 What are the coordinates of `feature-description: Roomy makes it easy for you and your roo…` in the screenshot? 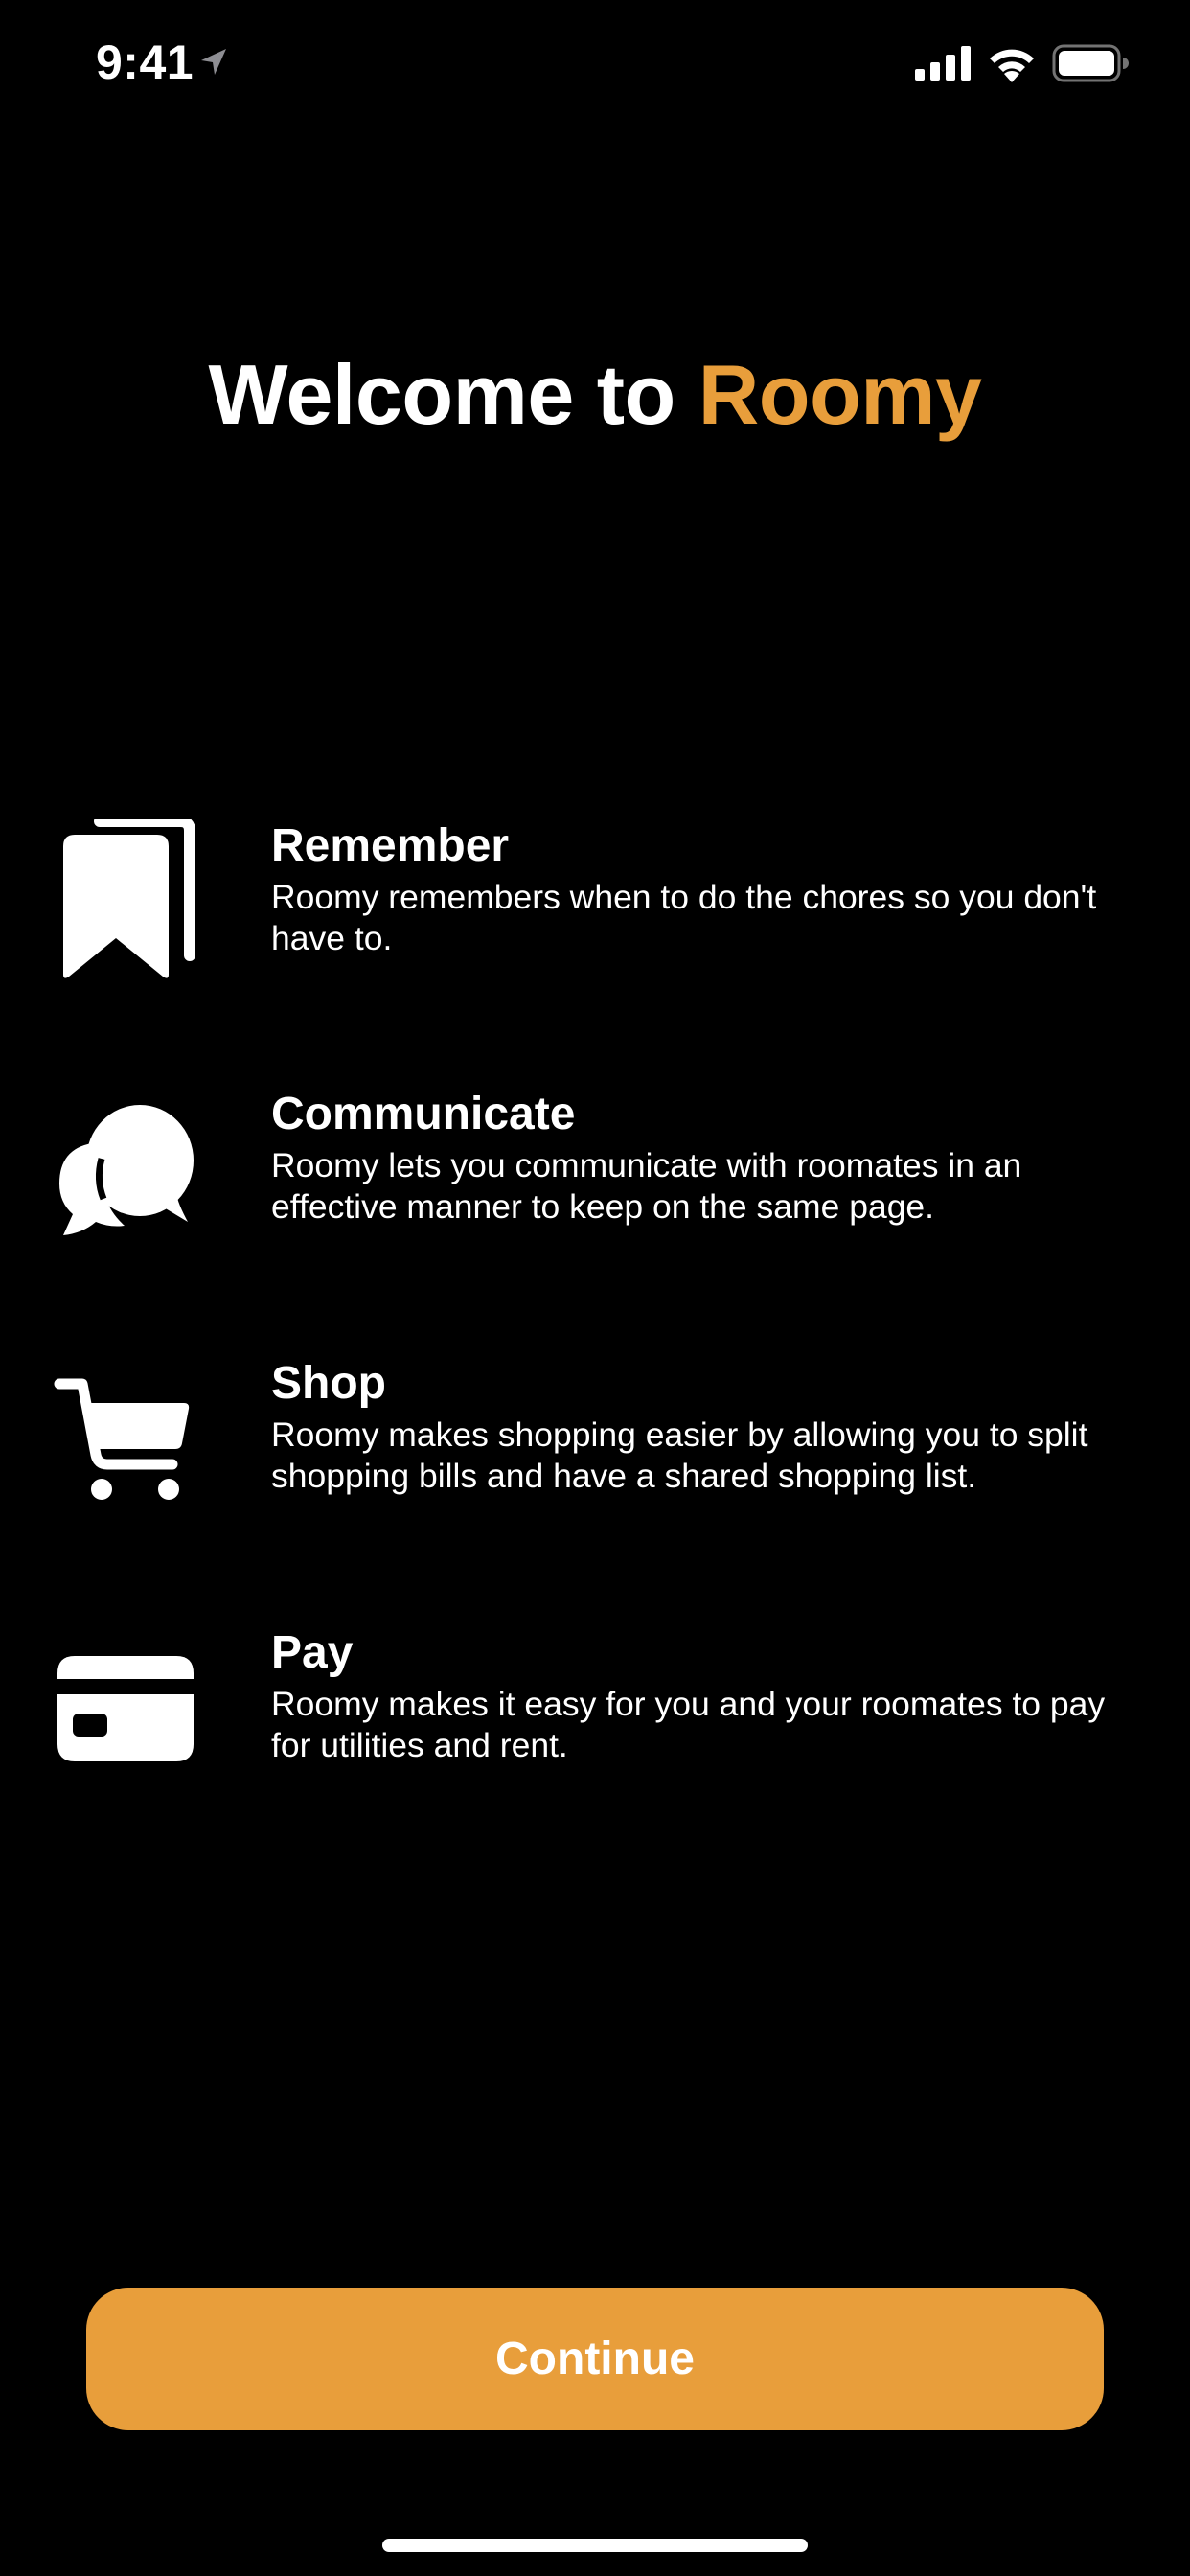 It's located at (688, 1724).